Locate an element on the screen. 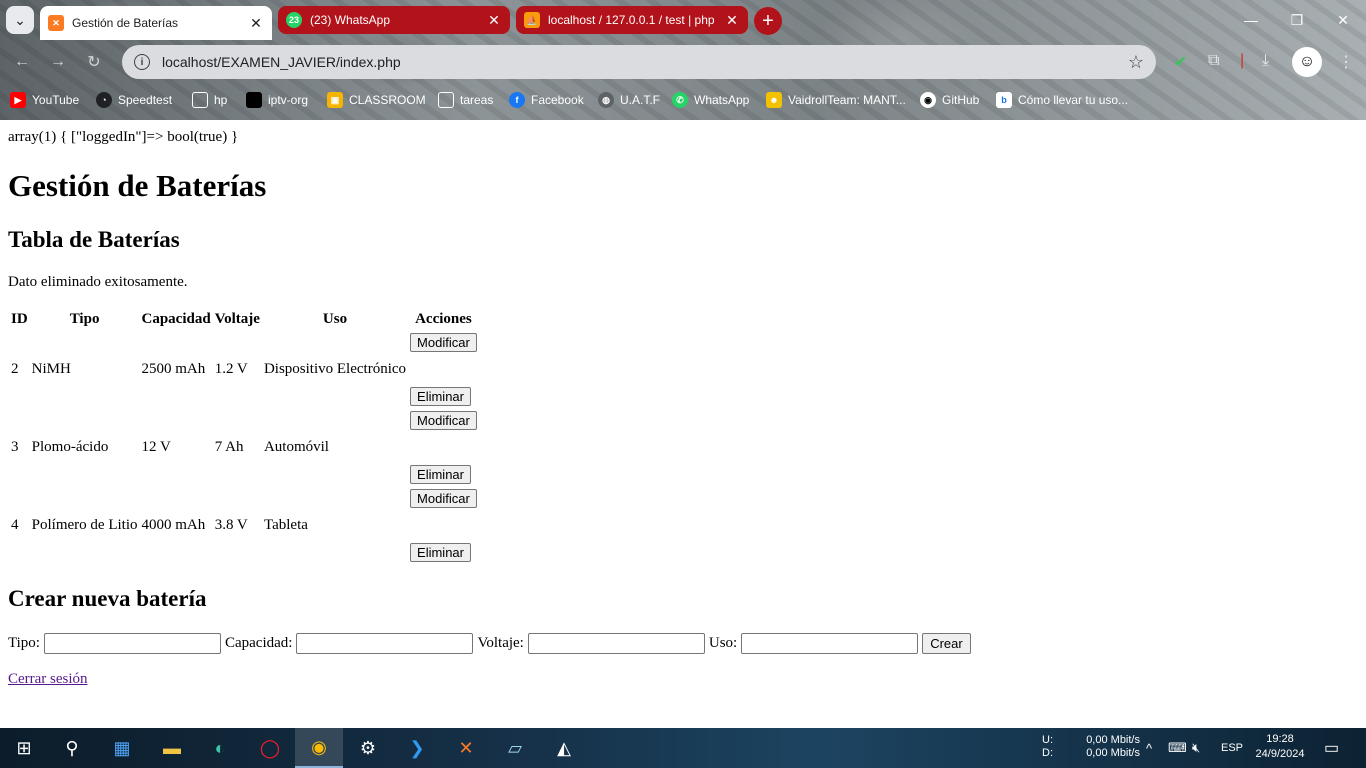 This screenshot has width=1366, height=768. plus-icon: + is located at coordinates (768, 20).